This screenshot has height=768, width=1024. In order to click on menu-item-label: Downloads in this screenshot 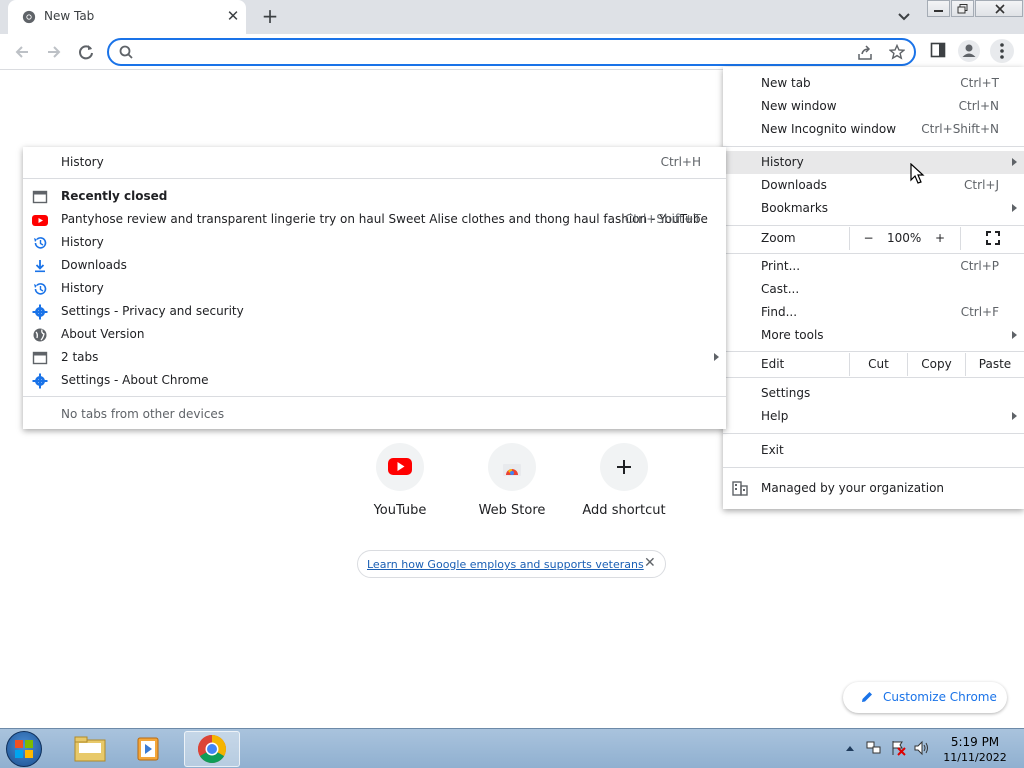, I will do `click(794, 185)`.